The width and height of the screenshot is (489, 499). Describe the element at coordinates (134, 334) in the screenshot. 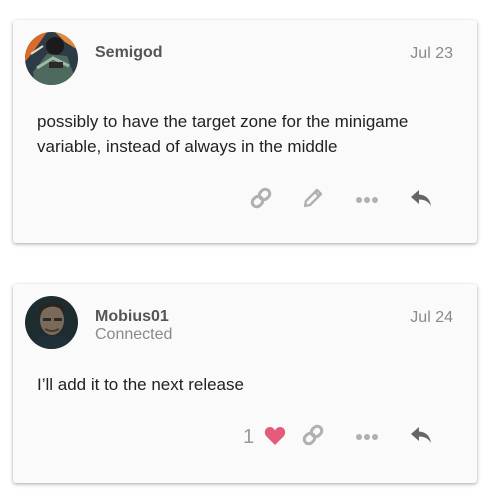

I see `user-title: Connected` at that location.